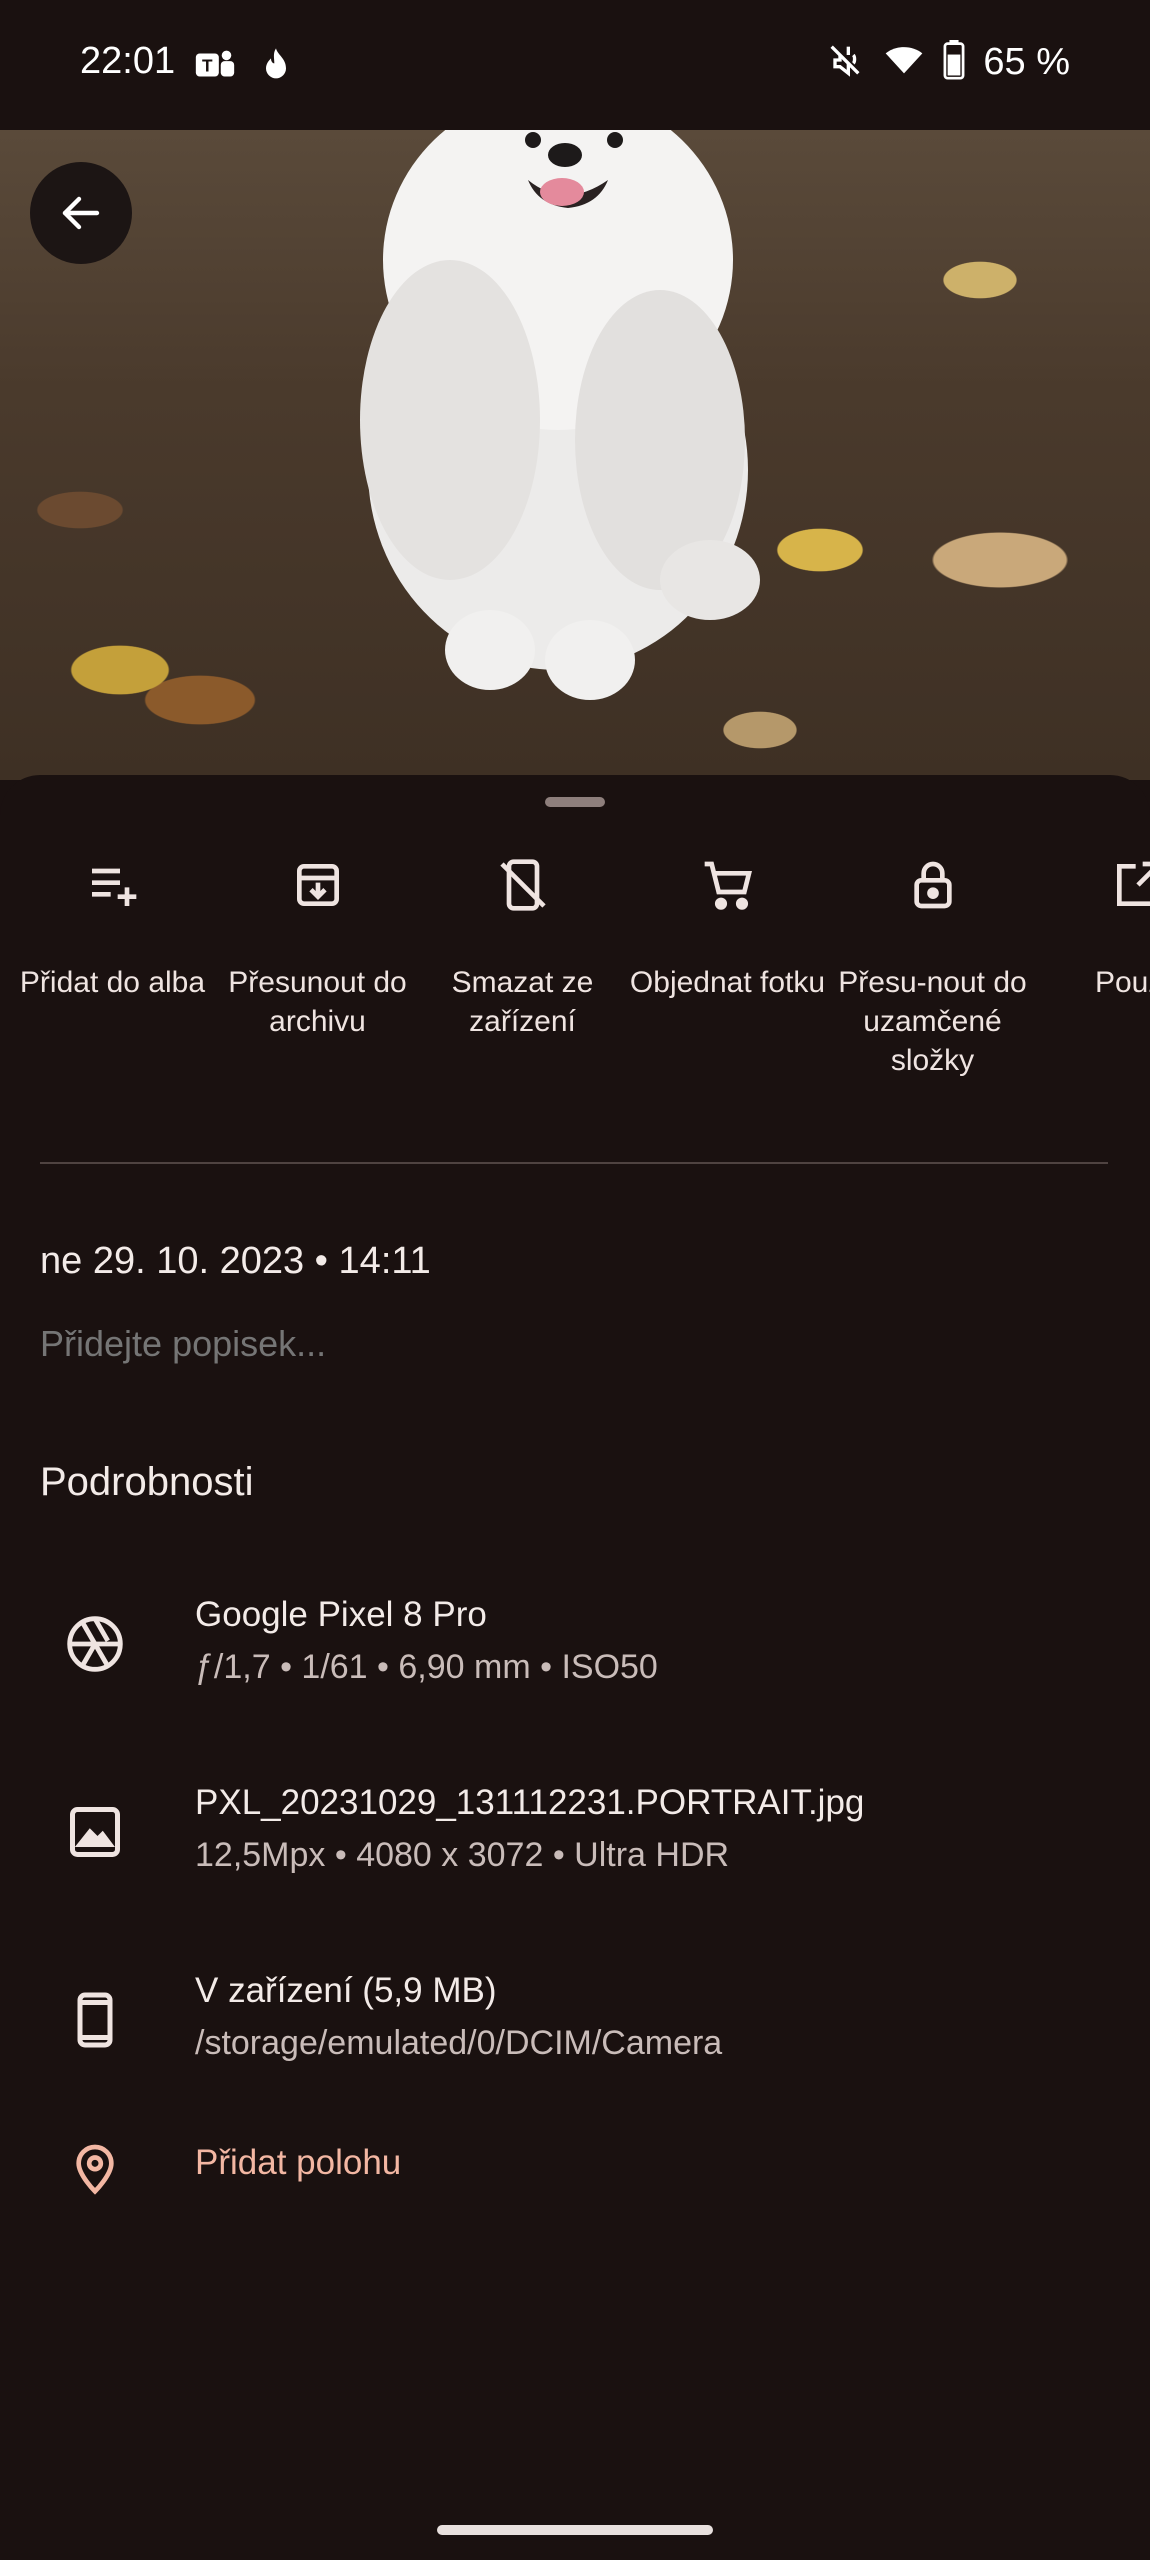 Image resolution: width=1150 pixels, height=2560 pixels. Describe the element at coordinates (462, 1855) in the screenshot. I see `file-properties: 12,5Mpx • 4080 x 3072 • Ultra HDR` at that location.